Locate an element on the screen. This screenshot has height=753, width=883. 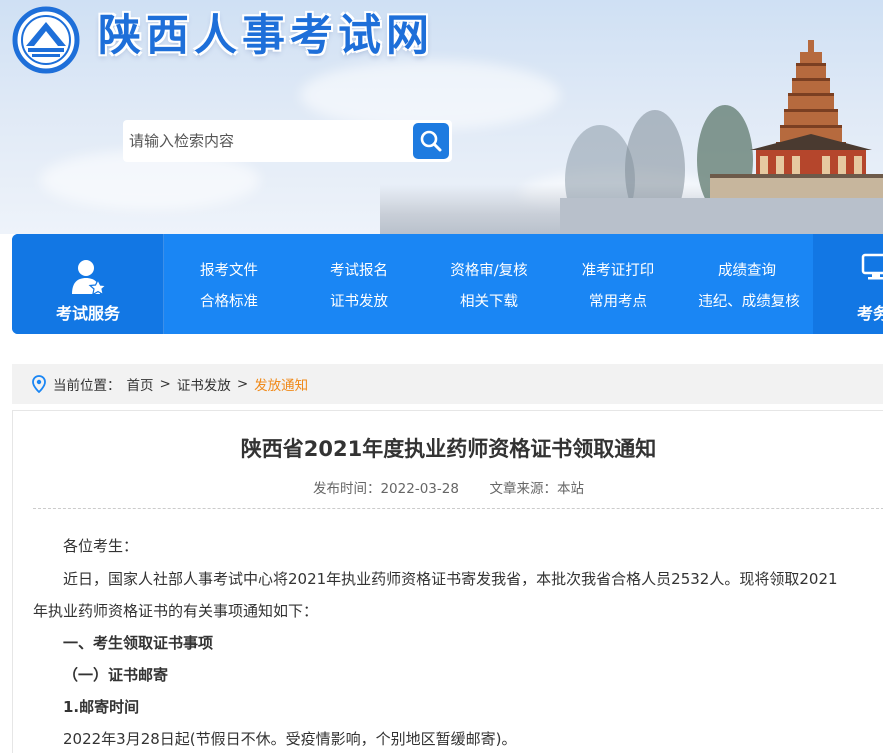
location-pin-icon is located at coordinates (39, 384).